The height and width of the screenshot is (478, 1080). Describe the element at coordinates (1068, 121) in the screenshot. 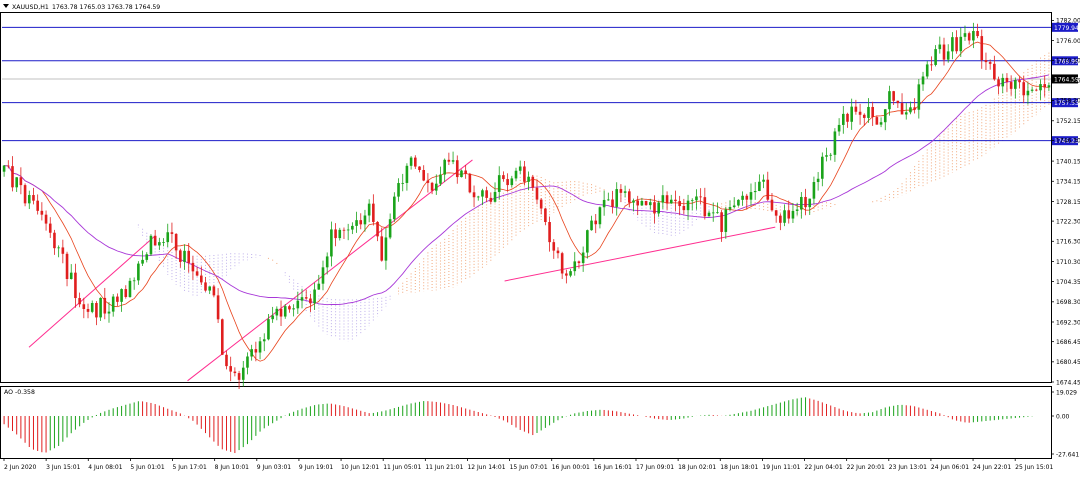

I see `price-tick-label: 1752.15` at that location.